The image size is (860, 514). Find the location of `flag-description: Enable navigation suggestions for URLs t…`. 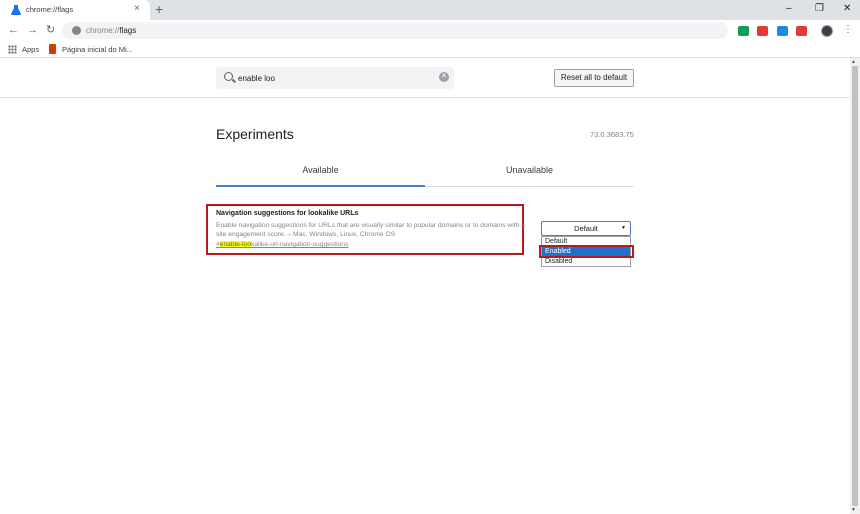

flag-description: Enable navigation suggestions for URLs t… is located at coordinates (370, 230).